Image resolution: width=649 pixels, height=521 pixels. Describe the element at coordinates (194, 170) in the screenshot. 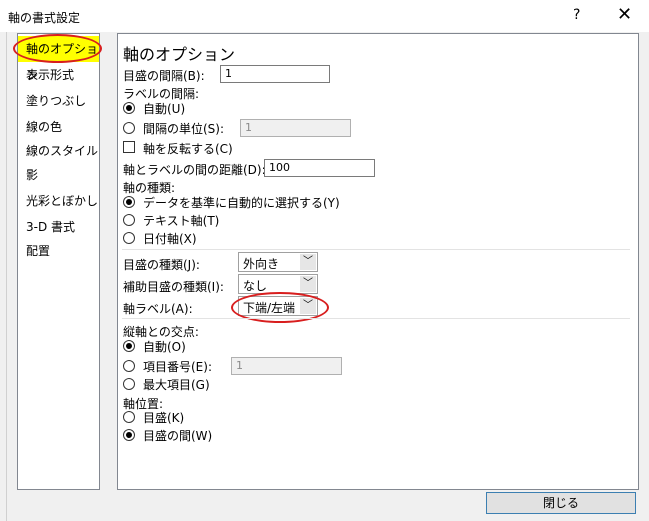

I see `label-distance-label: 軸とラベルの間の距離(D):` at that location.